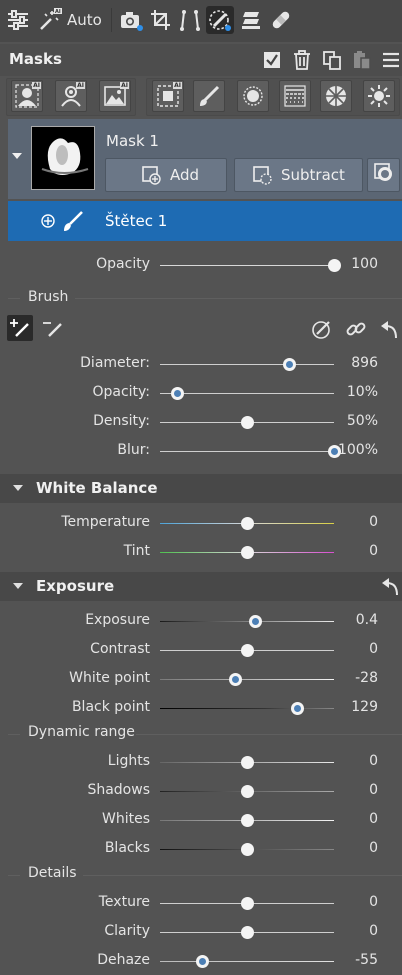  I want to click on trash-icon, so click(302, 60).